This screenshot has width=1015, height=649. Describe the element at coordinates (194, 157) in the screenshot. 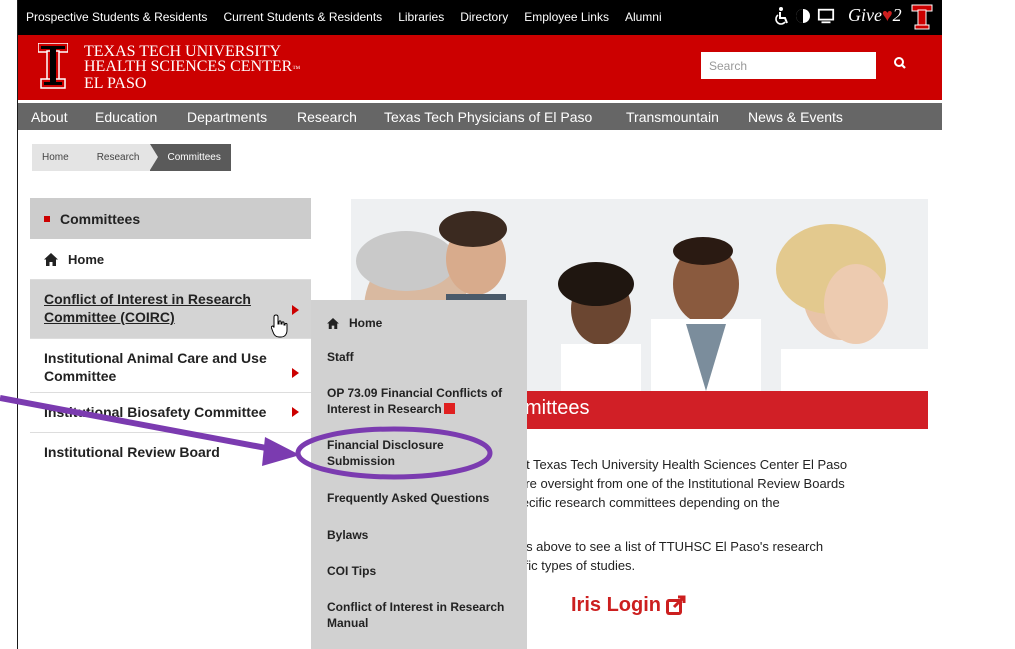

I see `breadcrumb-committees-label: Committees` at that location.